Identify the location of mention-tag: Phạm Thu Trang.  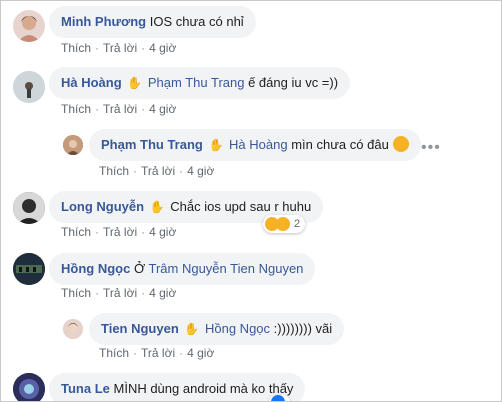
(196, 82).